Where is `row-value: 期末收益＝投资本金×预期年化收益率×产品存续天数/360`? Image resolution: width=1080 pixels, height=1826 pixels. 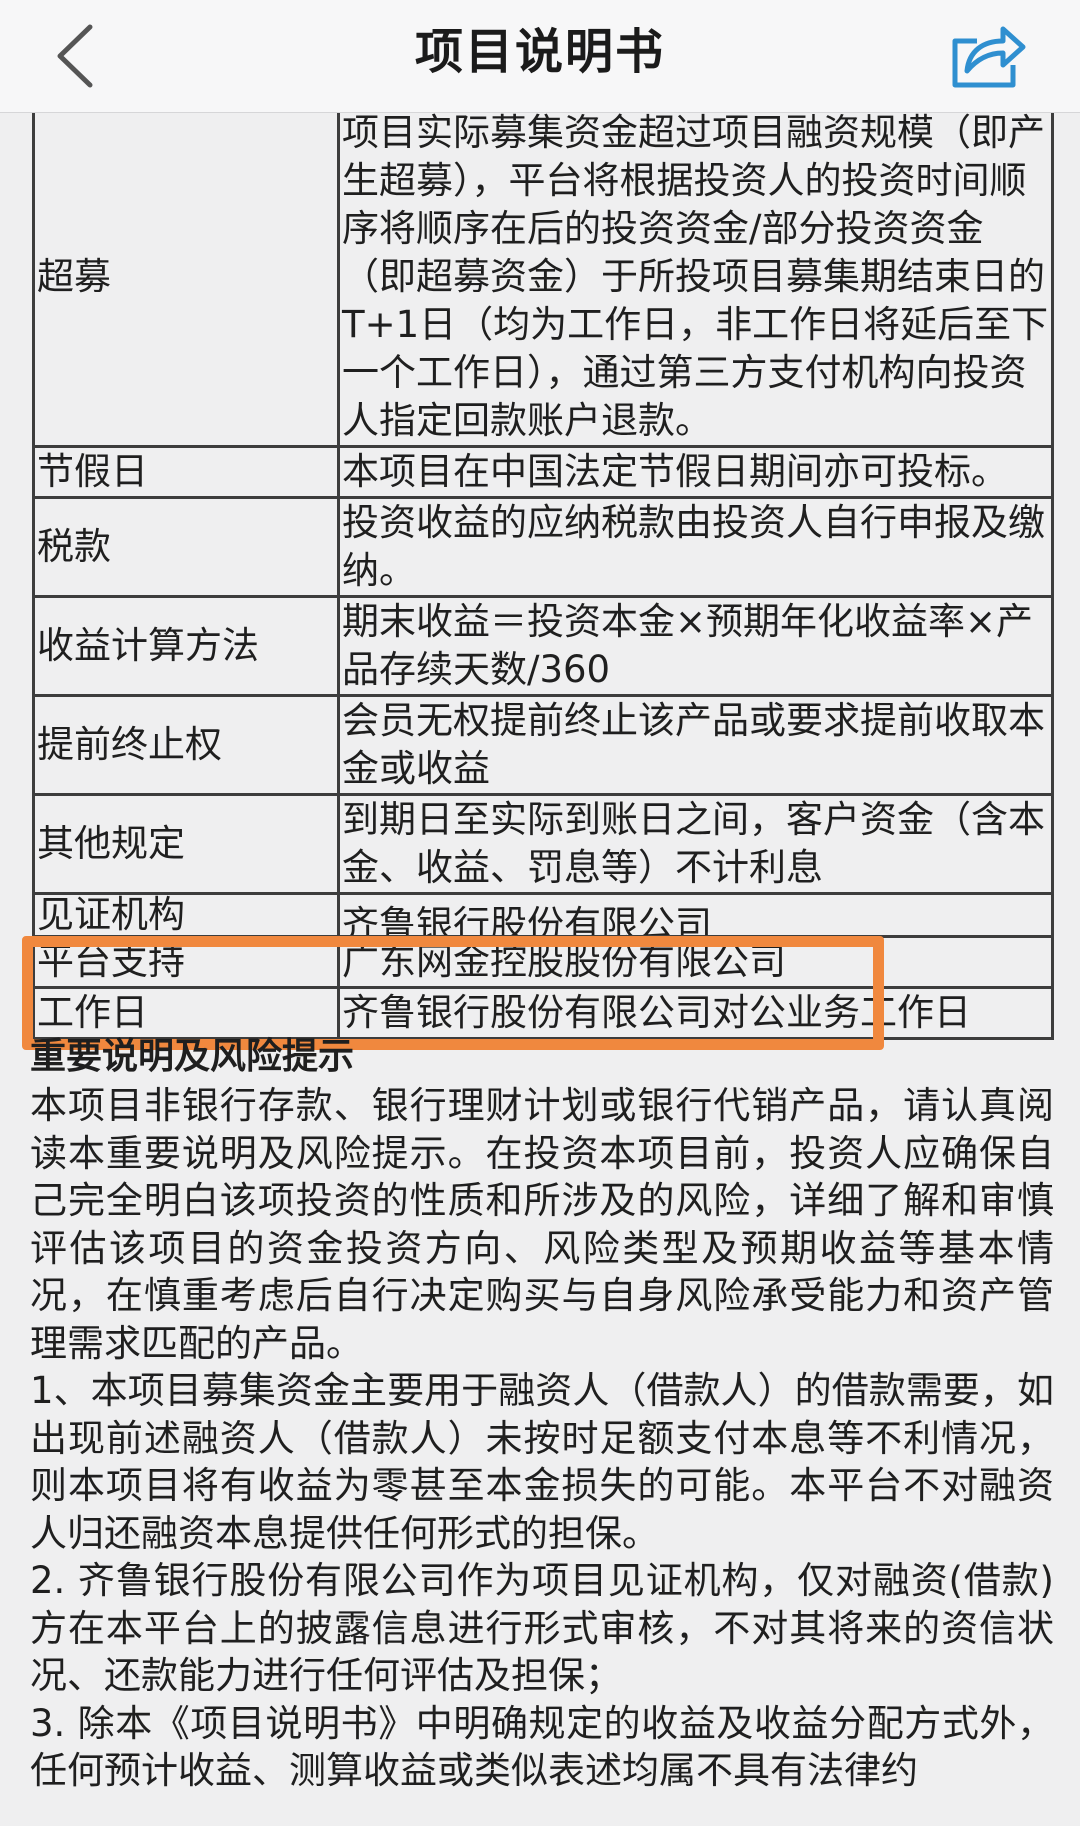 row-value: 期末收益＝投资本金×预期年化收益率×产品存续天数/360 is located at coordinates (688, 645).